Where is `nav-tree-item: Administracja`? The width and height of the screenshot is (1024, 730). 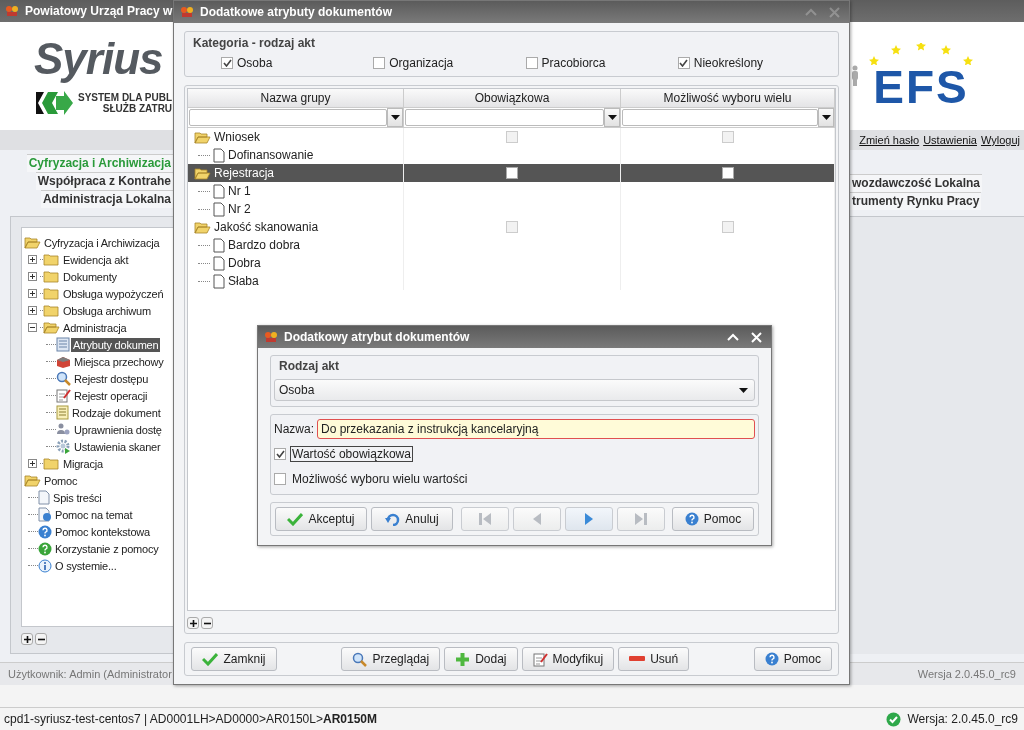 nav-tree-item: Administracja is located at coordinates (95, 327).